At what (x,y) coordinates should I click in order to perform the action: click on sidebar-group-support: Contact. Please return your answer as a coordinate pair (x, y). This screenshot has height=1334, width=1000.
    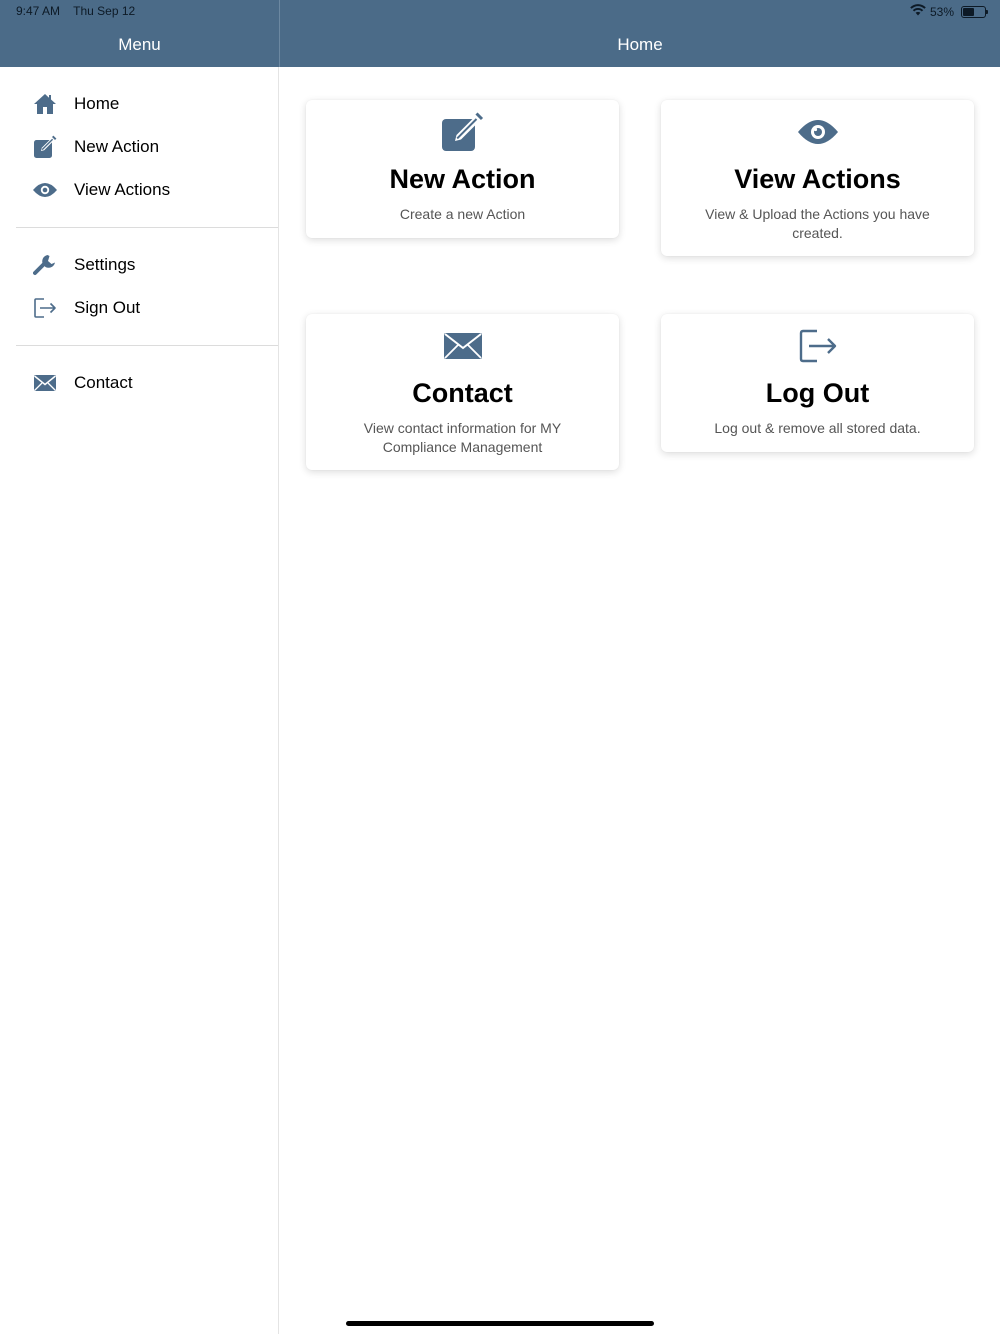
    Looking at the image, I should click on (139, 382).